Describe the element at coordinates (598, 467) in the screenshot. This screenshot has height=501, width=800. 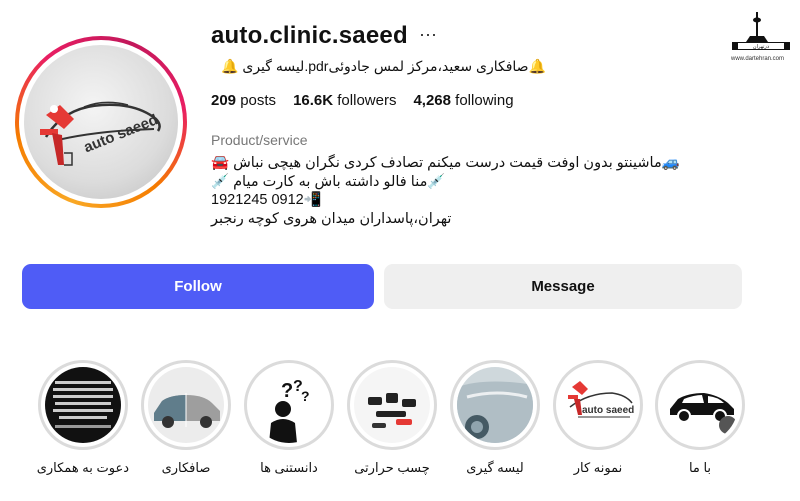
I see `highlight-label: نمونه کار` at that location.